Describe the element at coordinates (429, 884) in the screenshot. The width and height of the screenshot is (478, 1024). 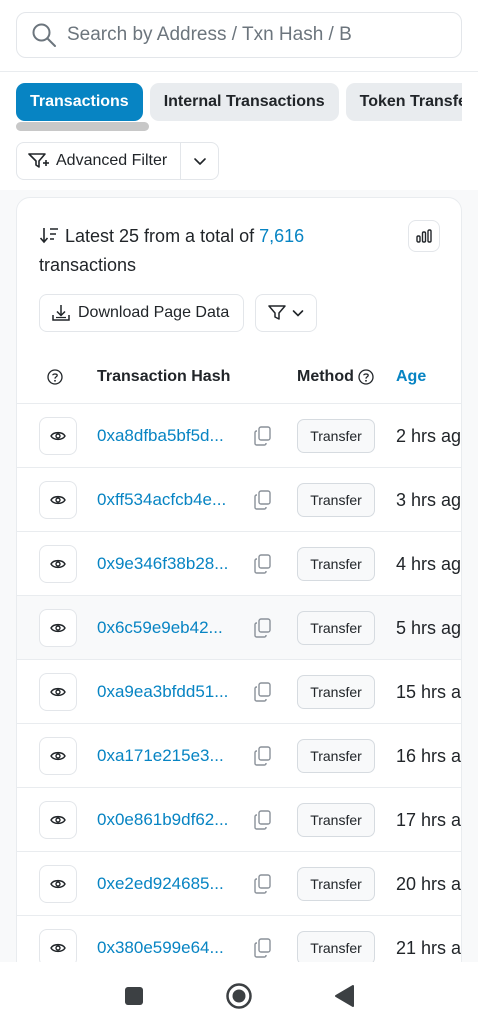
I see `age-value: 20 hrs ago` at that location.